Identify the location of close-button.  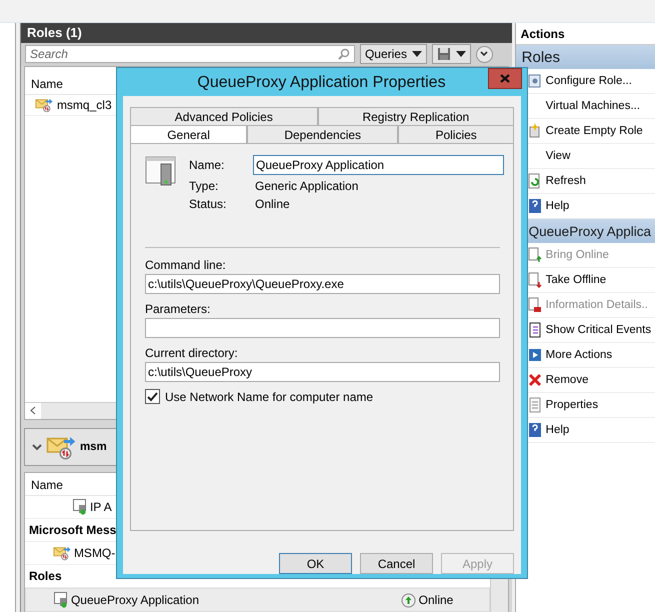
(505, 78).